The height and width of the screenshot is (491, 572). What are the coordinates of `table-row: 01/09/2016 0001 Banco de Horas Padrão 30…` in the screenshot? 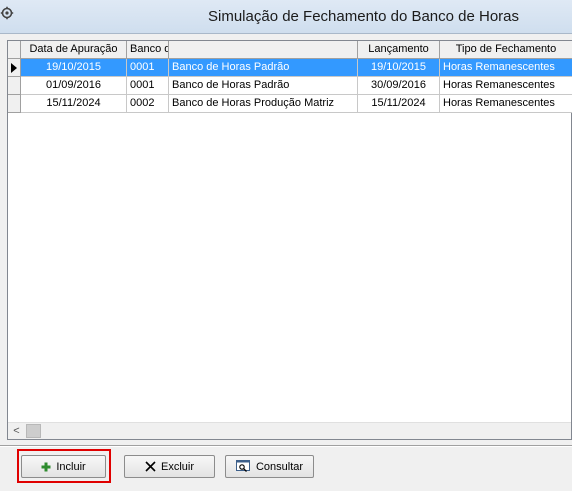 It's located at (290, 86).